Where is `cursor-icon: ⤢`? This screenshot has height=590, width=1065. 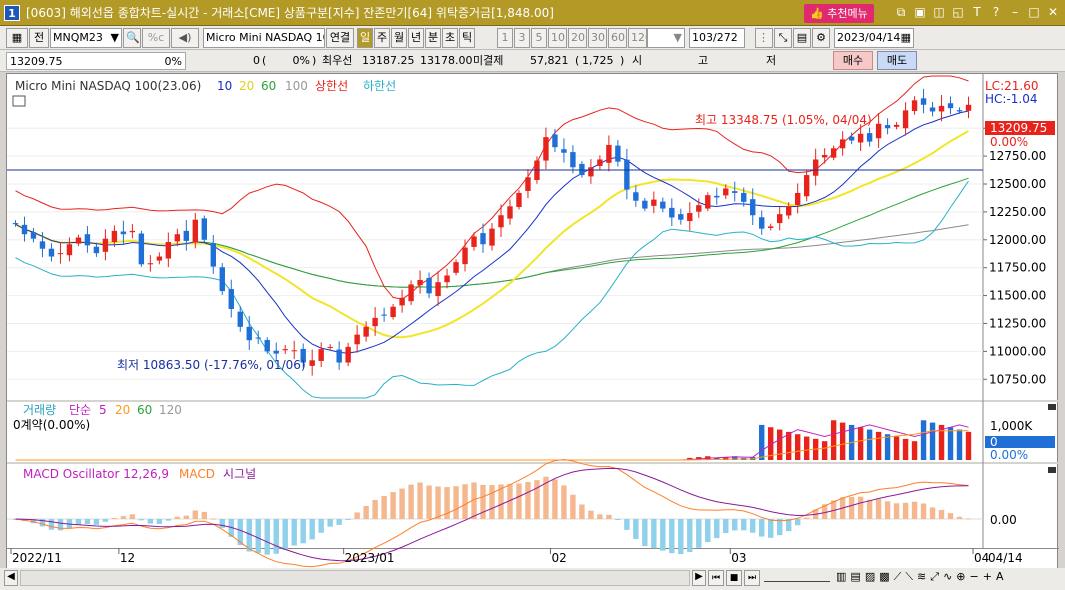 cursor-icon: ⤢ is located at coordinates (934, 577).